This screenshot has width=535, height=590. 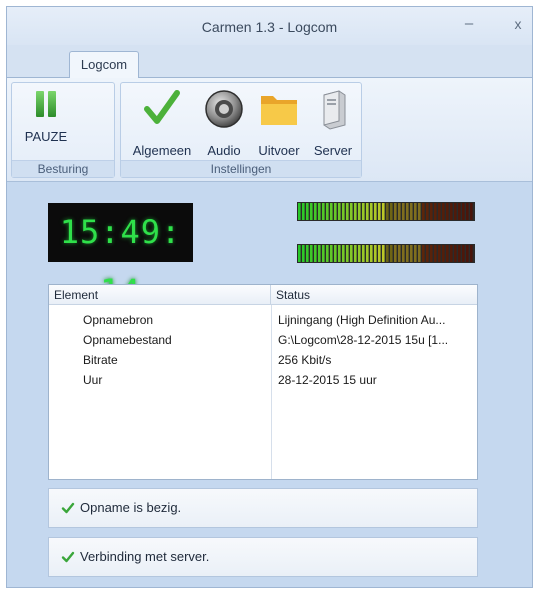 What do you see at coordinates (279, 122) in the screenshot?
I see `uitvoer-button: Uitvoer` at bounding box center [279, 122].